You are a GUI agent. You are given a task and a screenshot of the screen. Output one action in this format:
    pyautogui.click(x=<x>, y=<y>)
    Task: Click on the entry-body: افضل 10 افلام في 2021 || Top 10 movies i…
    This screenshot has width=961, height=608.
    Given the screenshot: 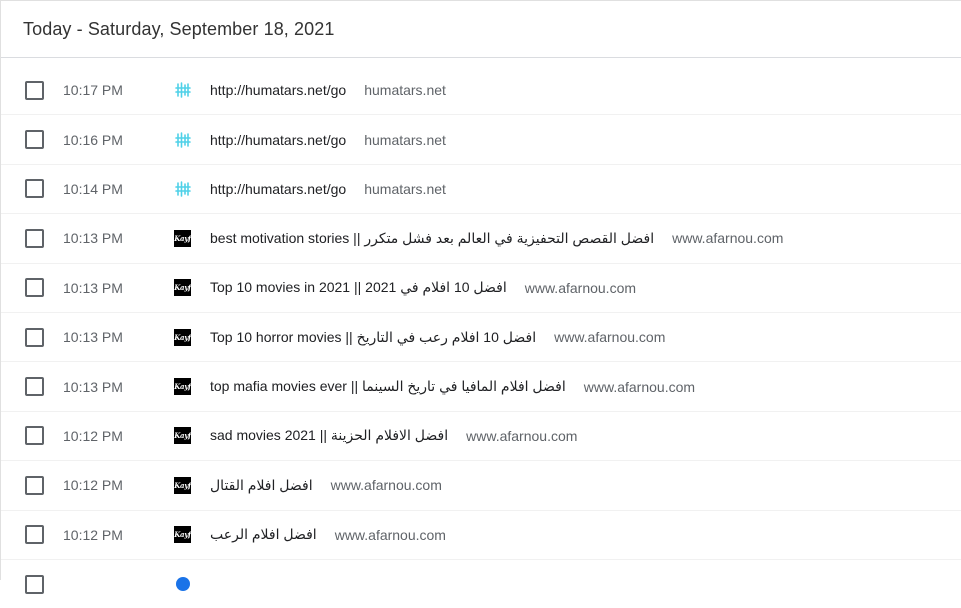 What is the action you would take?
    pyautogui.click(x=423, y=287)
    